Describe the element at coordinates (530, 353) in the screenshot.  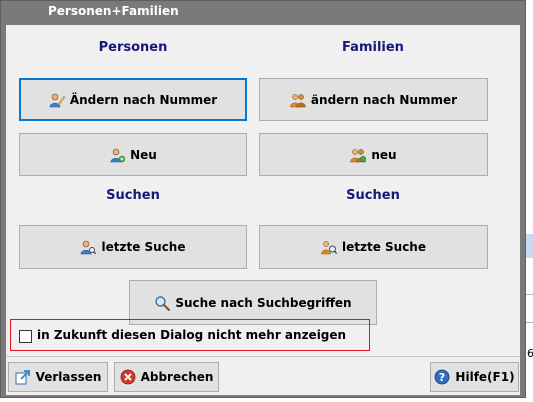
I see `background-edge-text: 6` at that location.